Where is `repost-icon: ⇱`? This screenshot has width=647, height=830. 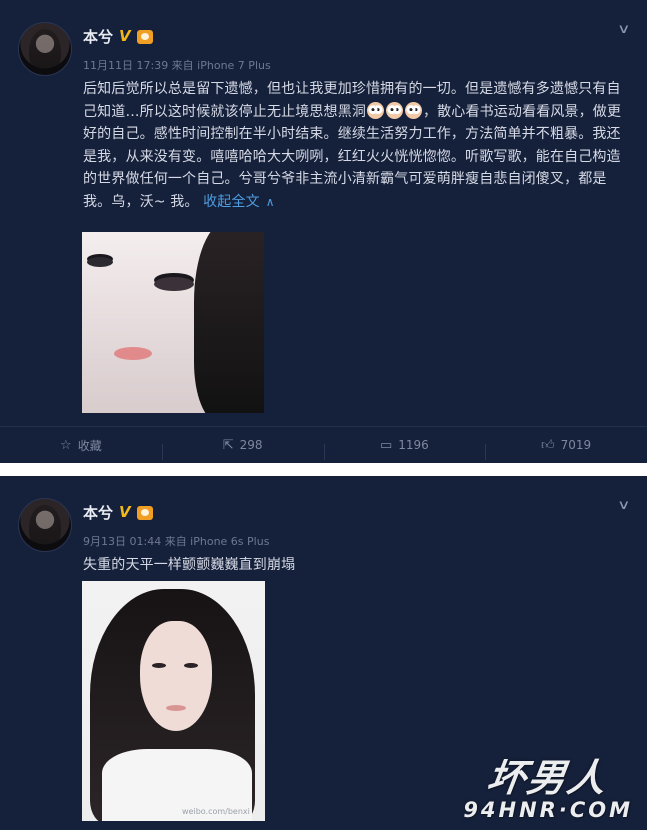
repost-icon: ⇱ is located at coordinates (228, 445).